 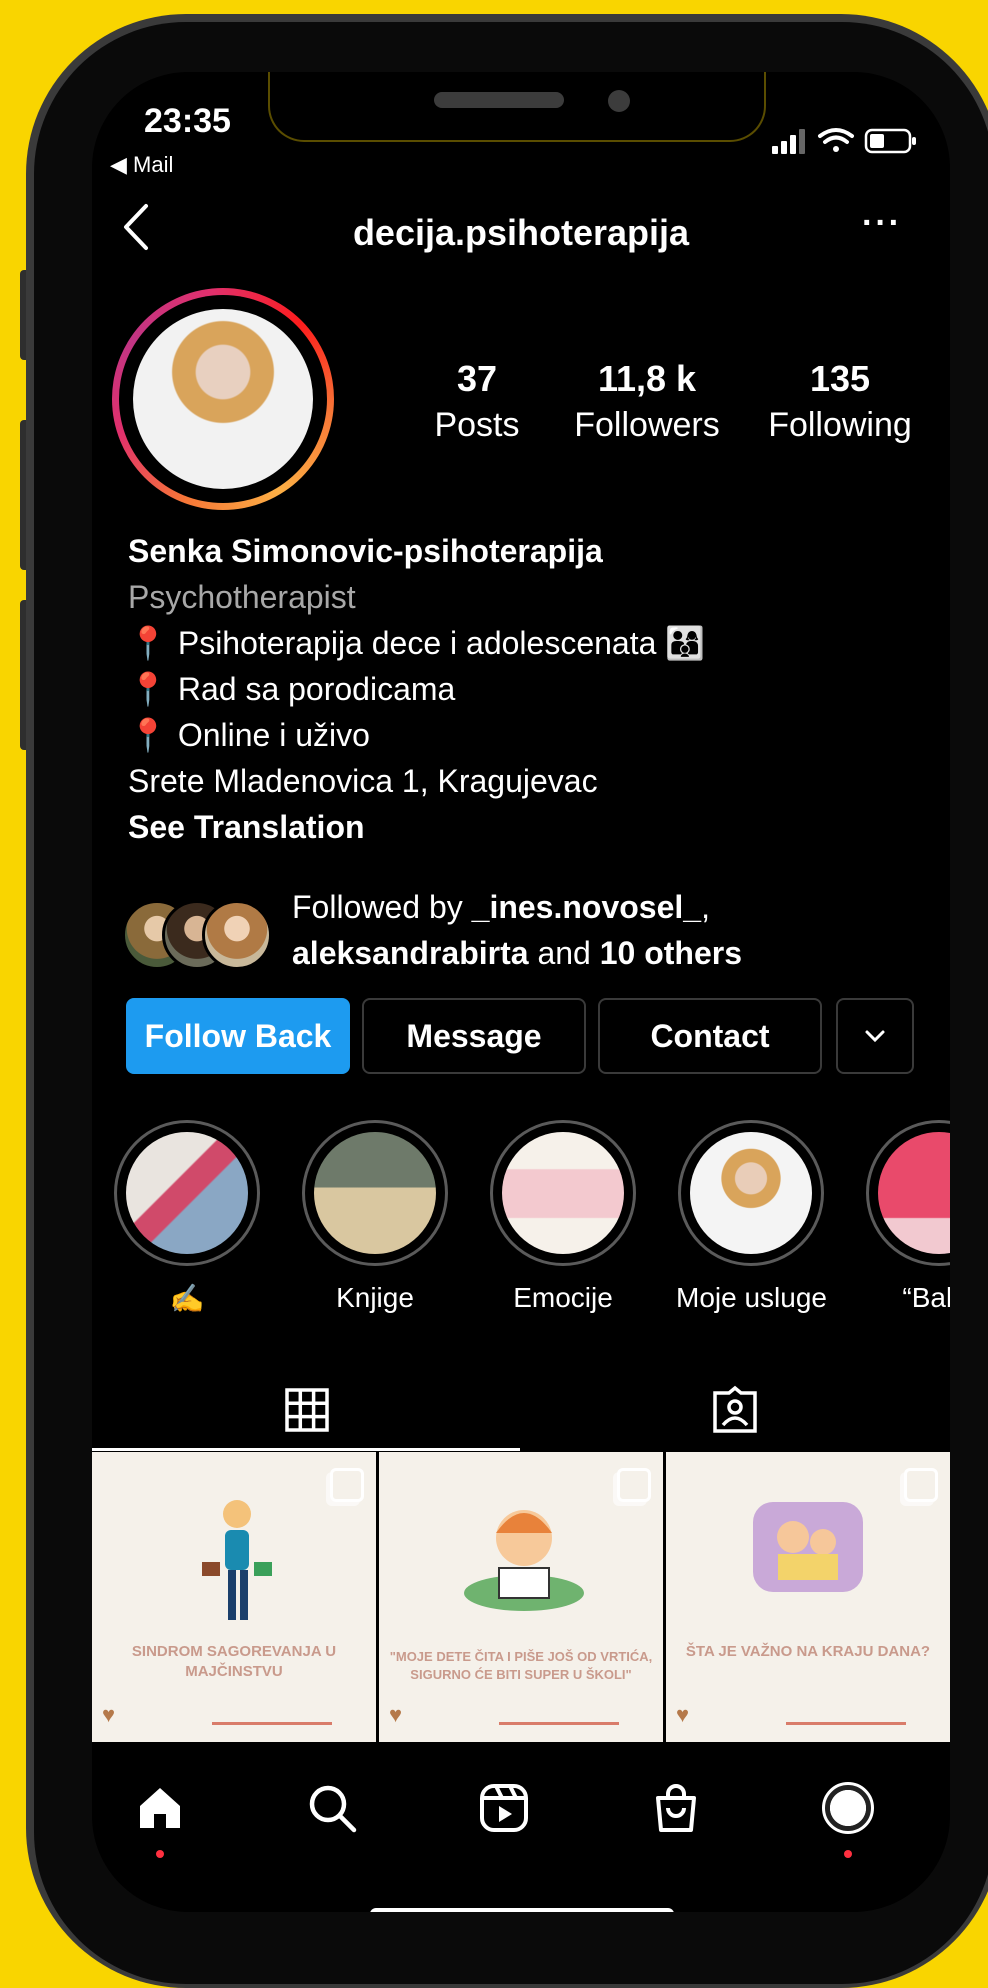 I want to click on status-icons, so click(x=847, y=143).